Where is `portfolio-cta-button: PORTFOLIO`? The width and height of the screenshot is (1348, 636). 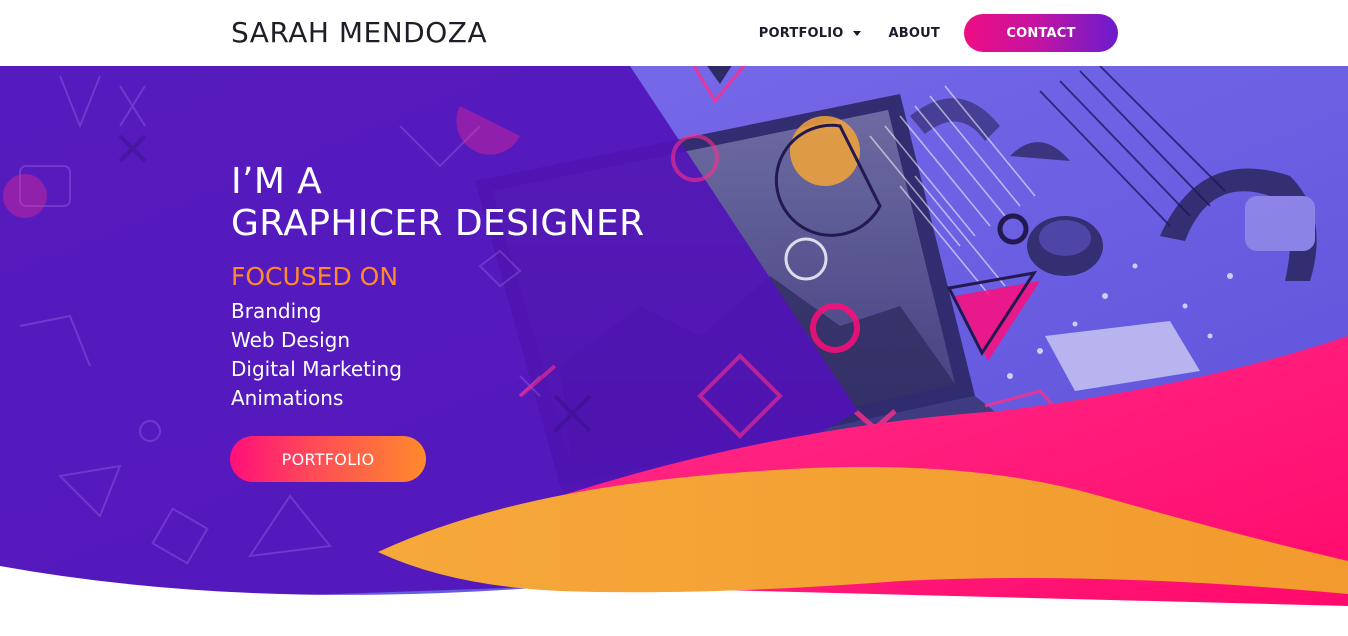
portfolio-cta-button: PORTFOLIO is located at coordinates (328, 459).